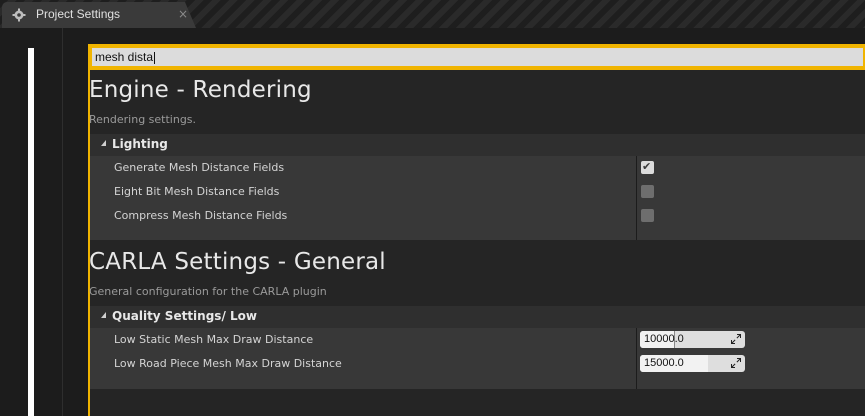 This screenshot has width=865, height=416. What do you see at coordinates (477, 216) in the screenshot?
I see `property-row: Compress Mesh Distance Fields` at bounding box center [477, 216].